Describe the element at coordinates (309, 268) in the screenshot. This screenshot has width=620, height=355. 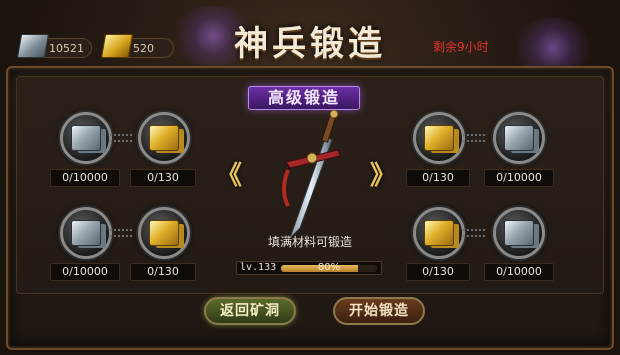
I see `weapon-level-bar: lv.133 80%` at that location.